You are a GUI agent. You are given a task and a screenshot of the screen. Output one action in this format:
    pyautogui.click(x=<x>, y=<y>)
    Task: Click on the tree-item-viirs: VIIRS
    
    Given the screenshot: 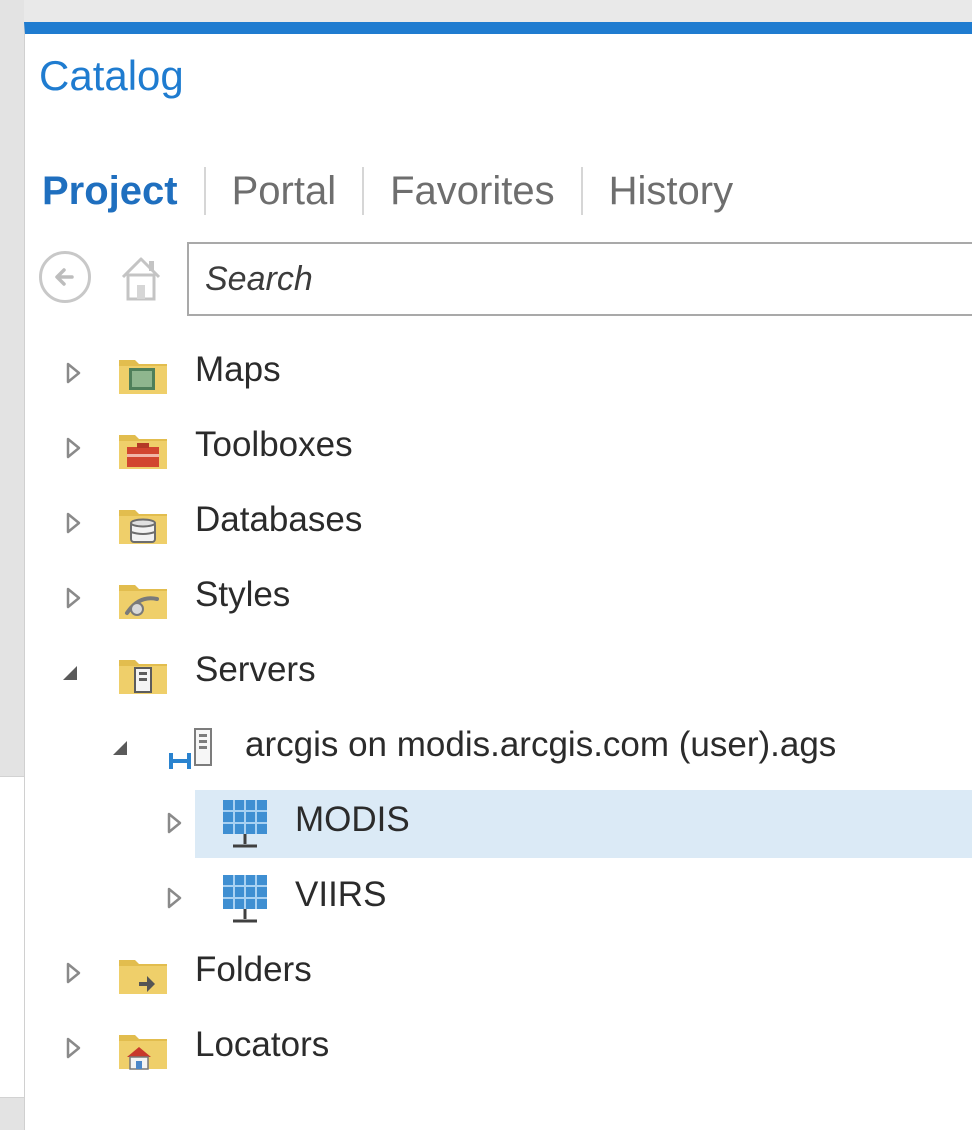 What is the action you would take?
    pyautogui.click(x=498, y=899)
    